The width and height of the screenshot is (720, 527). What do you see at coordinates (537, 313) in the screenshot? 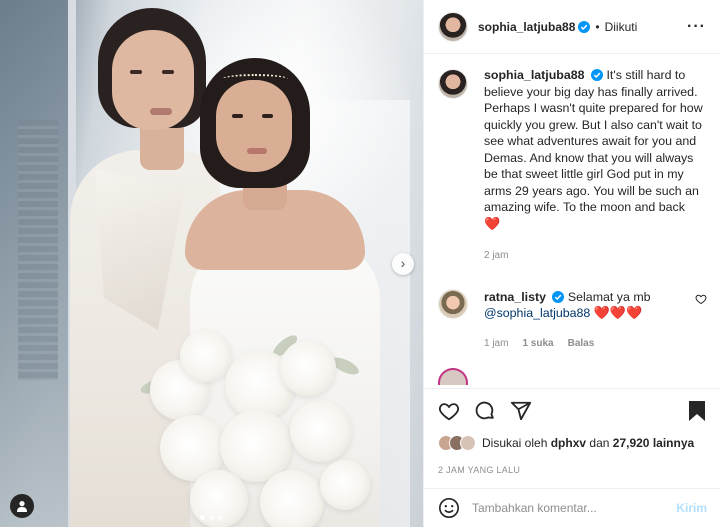
I see `comment-mention-link: @sophia_latjuba88` at bounding box center [537, 313].